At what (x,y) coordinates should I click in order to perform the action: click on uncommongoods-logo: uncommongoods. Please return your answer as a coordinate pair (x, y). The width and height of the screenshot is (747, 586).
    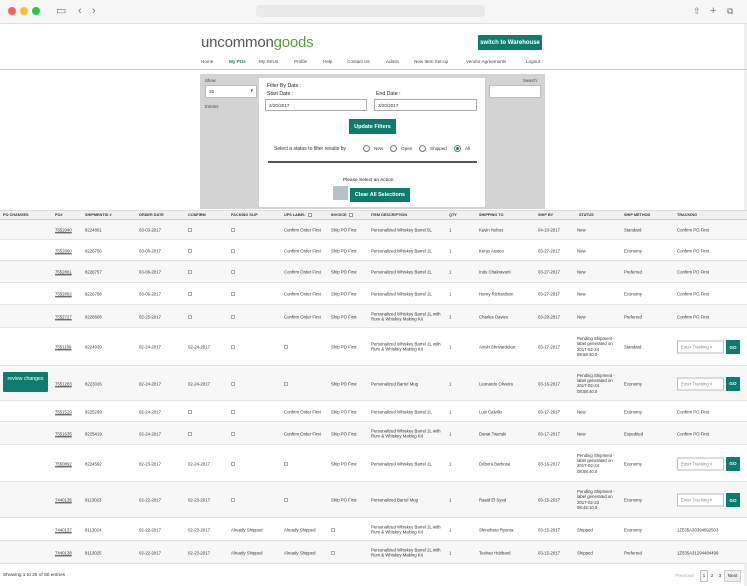
    Looking at the image, I should click on (257, 42).